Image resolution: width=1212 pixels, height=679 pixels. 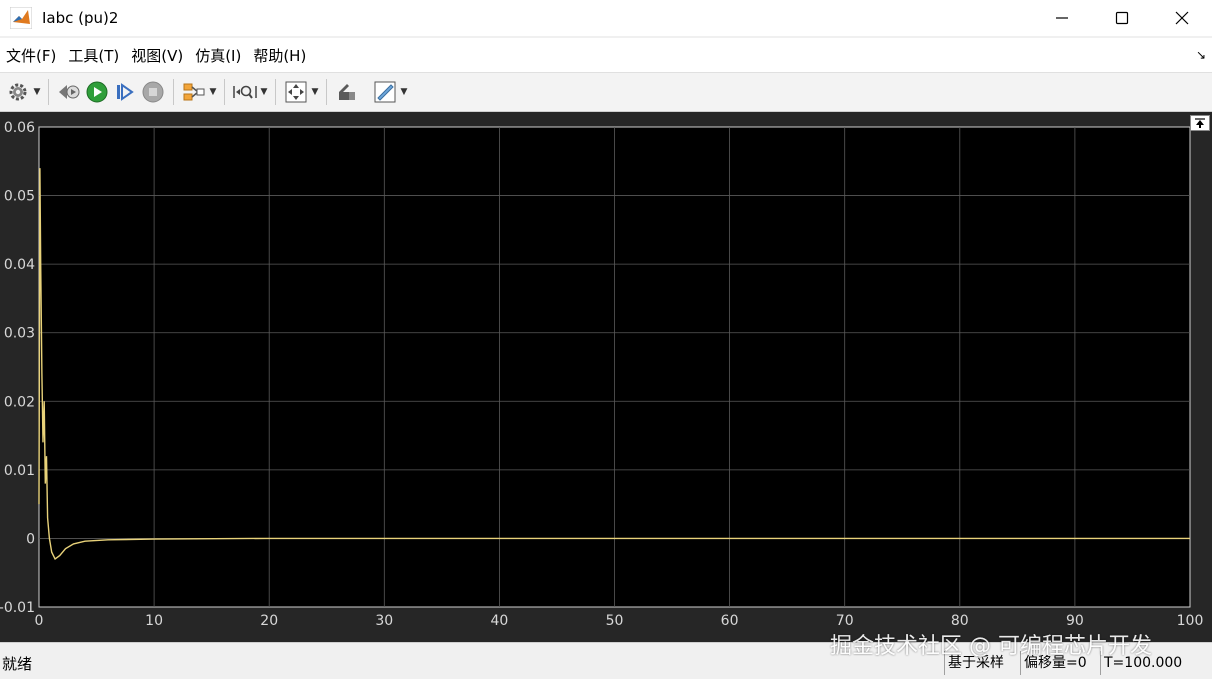 I want to click on menu-bar: 文件(F) 工具(T) 视图(V) 仿真(I) 帮助(H) ↘, so click(x=606, y=55).